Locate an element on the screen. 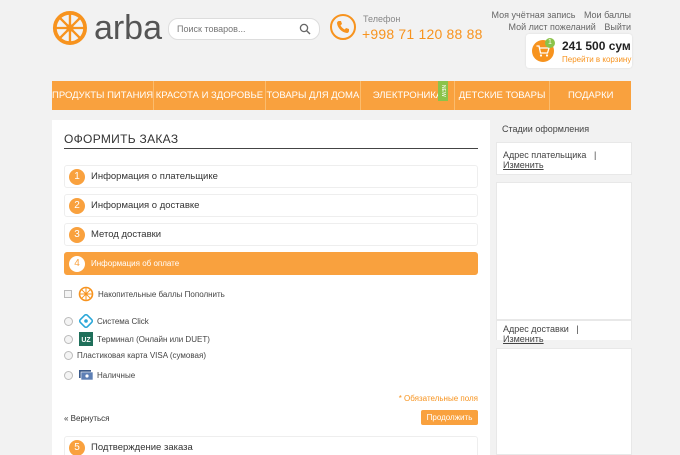 This screenshot has width=680, height=455. required-fields-note: * Обязательные поля is located at coordinates (438, 398).